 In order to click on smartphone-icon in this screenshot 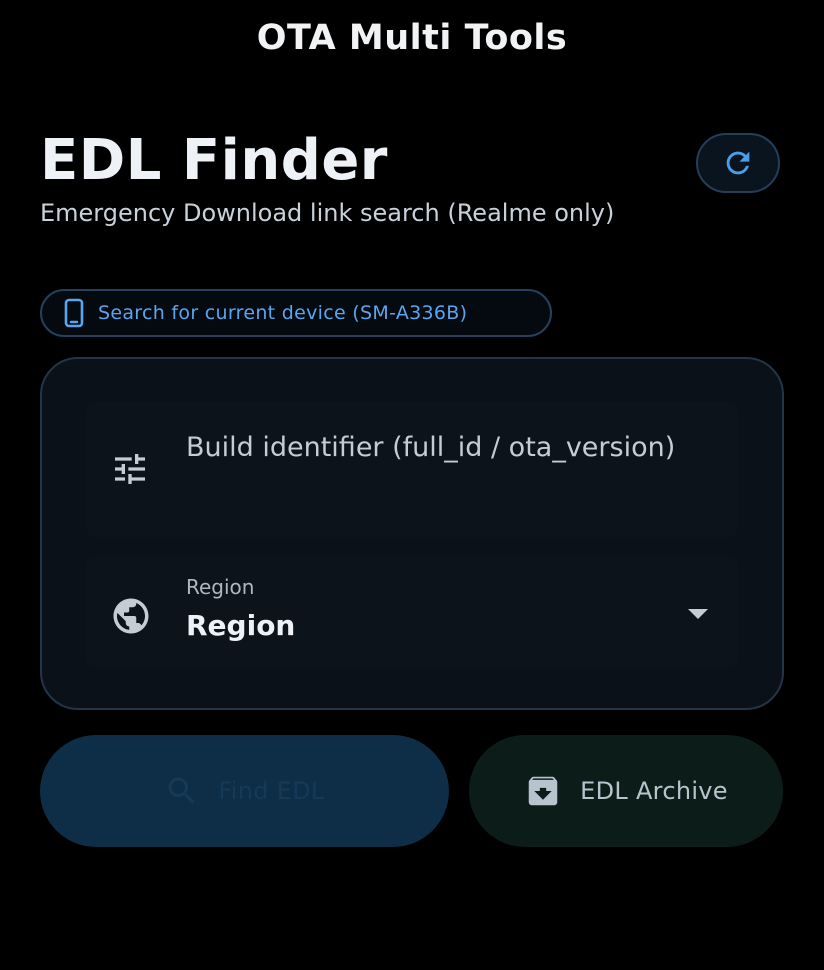, I will do `click(74, 313)`.